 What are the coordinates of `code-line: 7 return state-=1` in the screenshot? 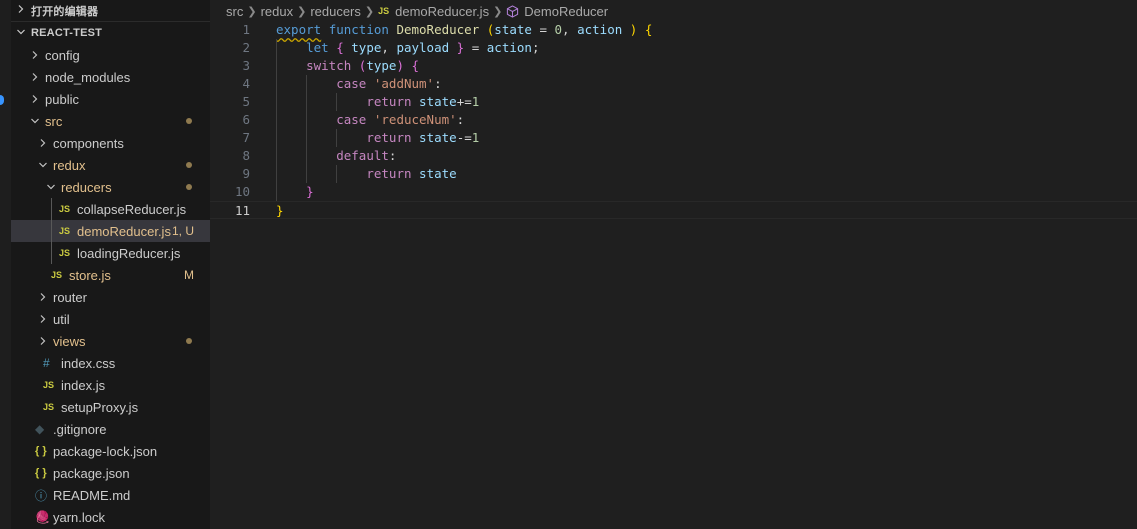 It's located at (673, 138).